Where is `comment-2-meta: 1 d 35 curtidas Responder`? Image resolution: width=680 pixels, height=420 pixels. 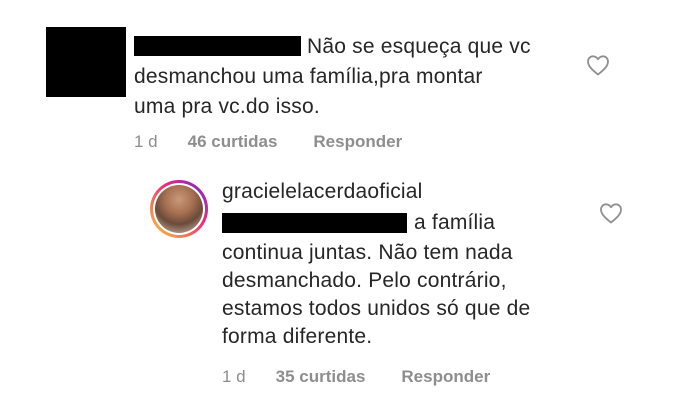 comment-2-meta: 1 d 35 curtidas Responder is located at coordinates (356, 377).